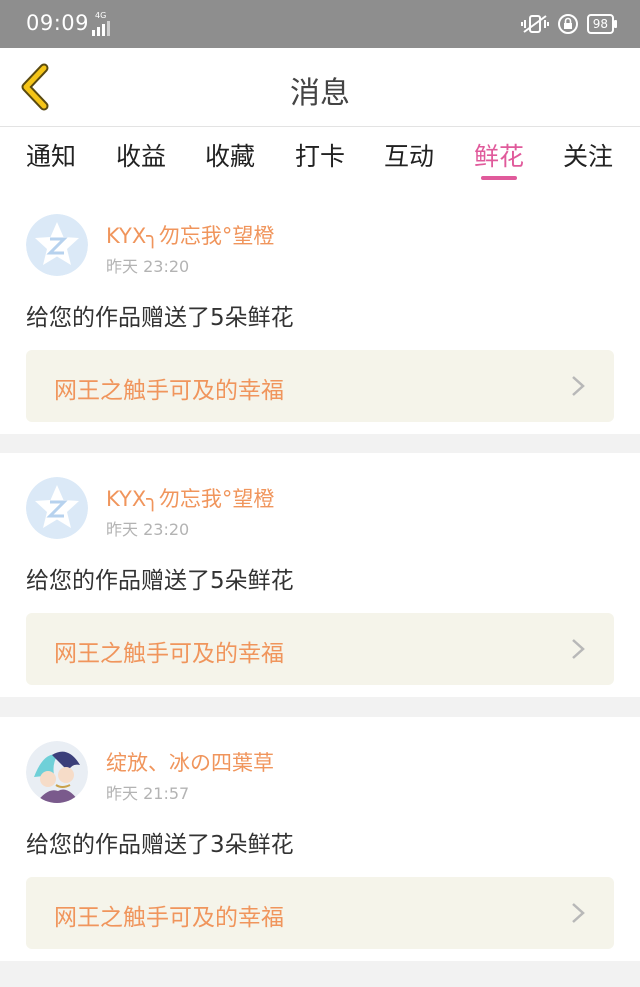 The width and height of the screenshot is (640, 987). What do you see at coordinates (534, 24) in the screenshot?
I see `vibrate-mute-icon` at bounding box center [534, 24].